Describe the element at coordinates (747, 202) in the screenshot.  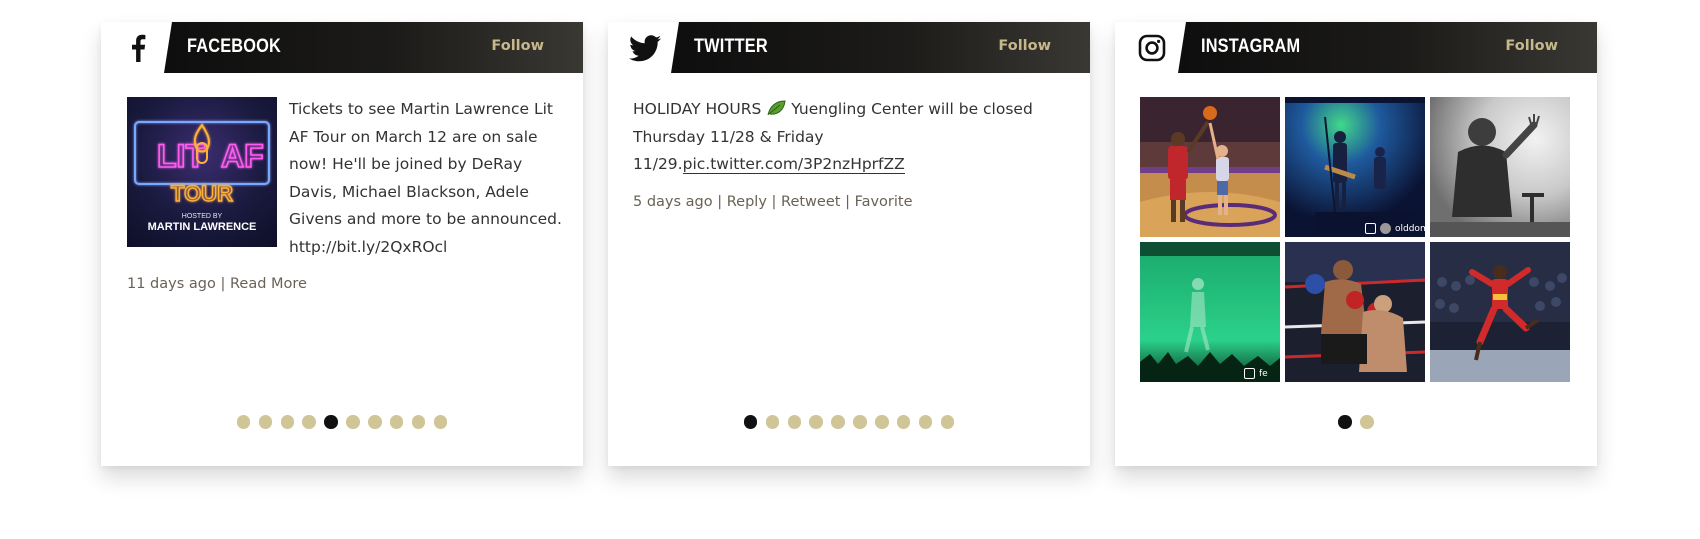
I see `reply-link: Reply` at that location.